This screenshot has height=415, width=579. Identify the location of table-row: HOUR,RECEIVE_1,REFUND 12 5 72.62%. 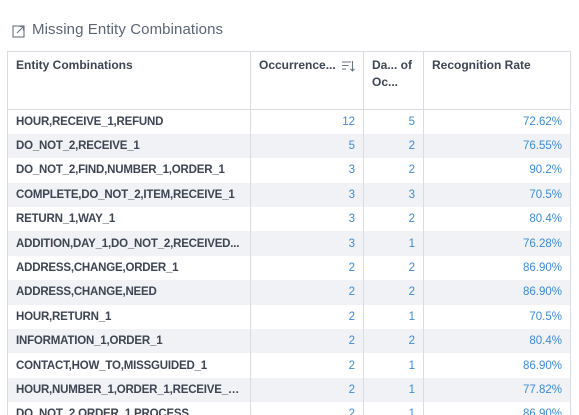
(289, 121).